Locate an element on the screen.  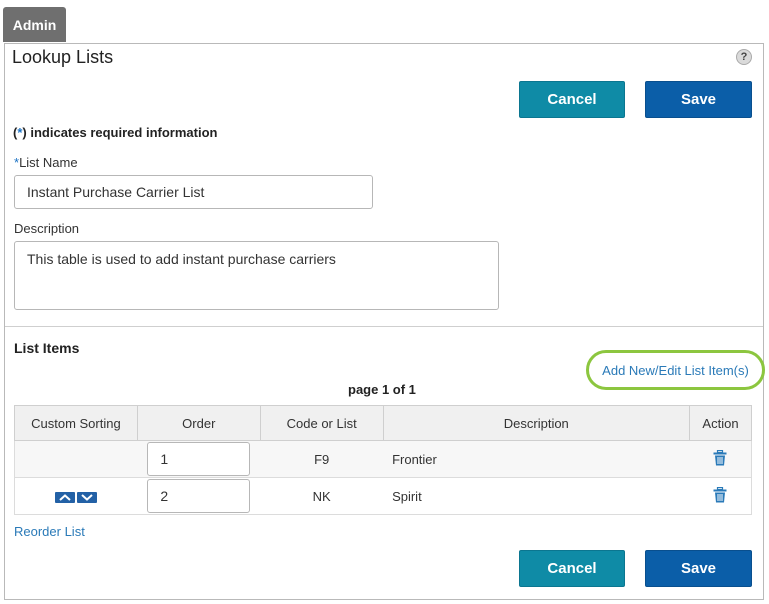
list-name-input: Instant Purchase Carrier List is located at coordinates (193, 192).